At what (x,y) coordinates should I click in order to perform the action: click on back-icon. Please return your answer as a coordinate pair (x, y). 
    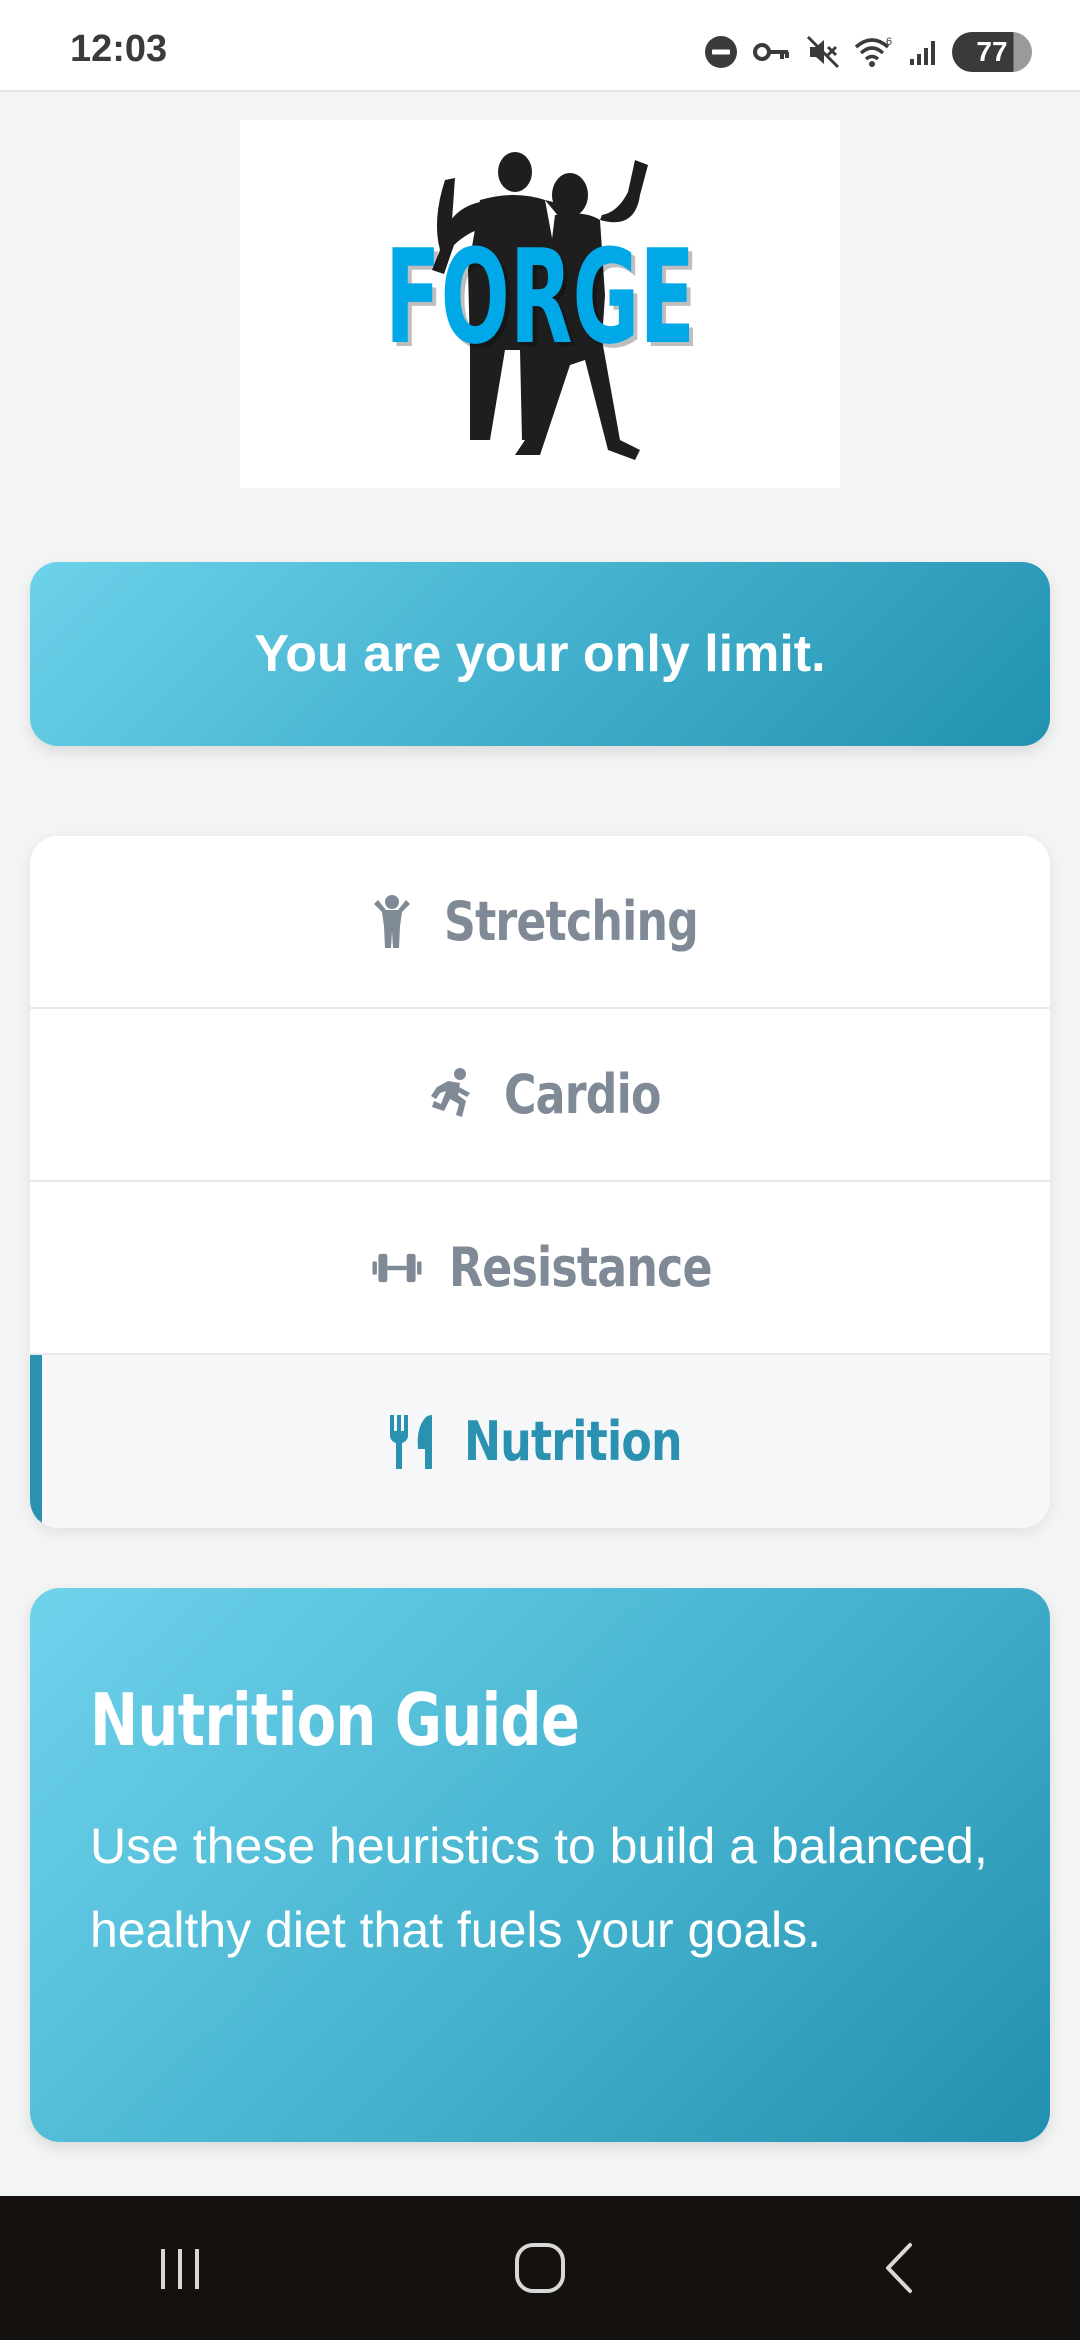
    Looking at the image, I should click on (899, 2268).